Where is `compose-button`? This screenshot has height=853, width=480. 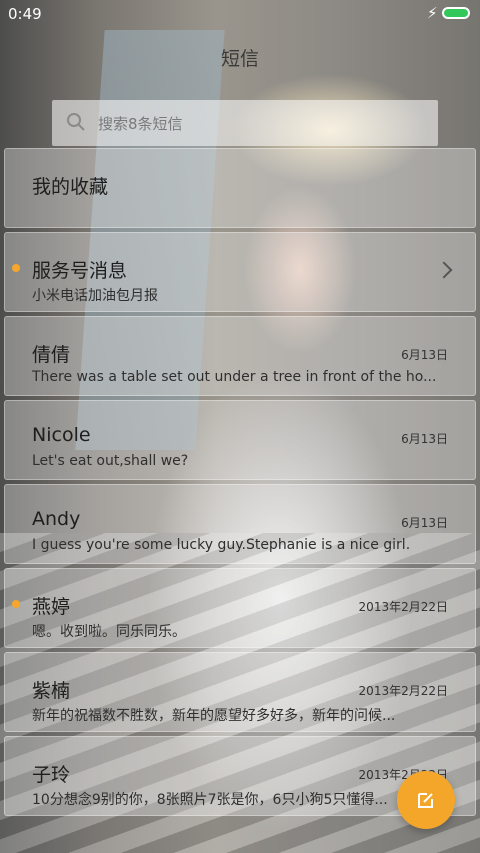
compose-button is located at coordinates (426, 800).